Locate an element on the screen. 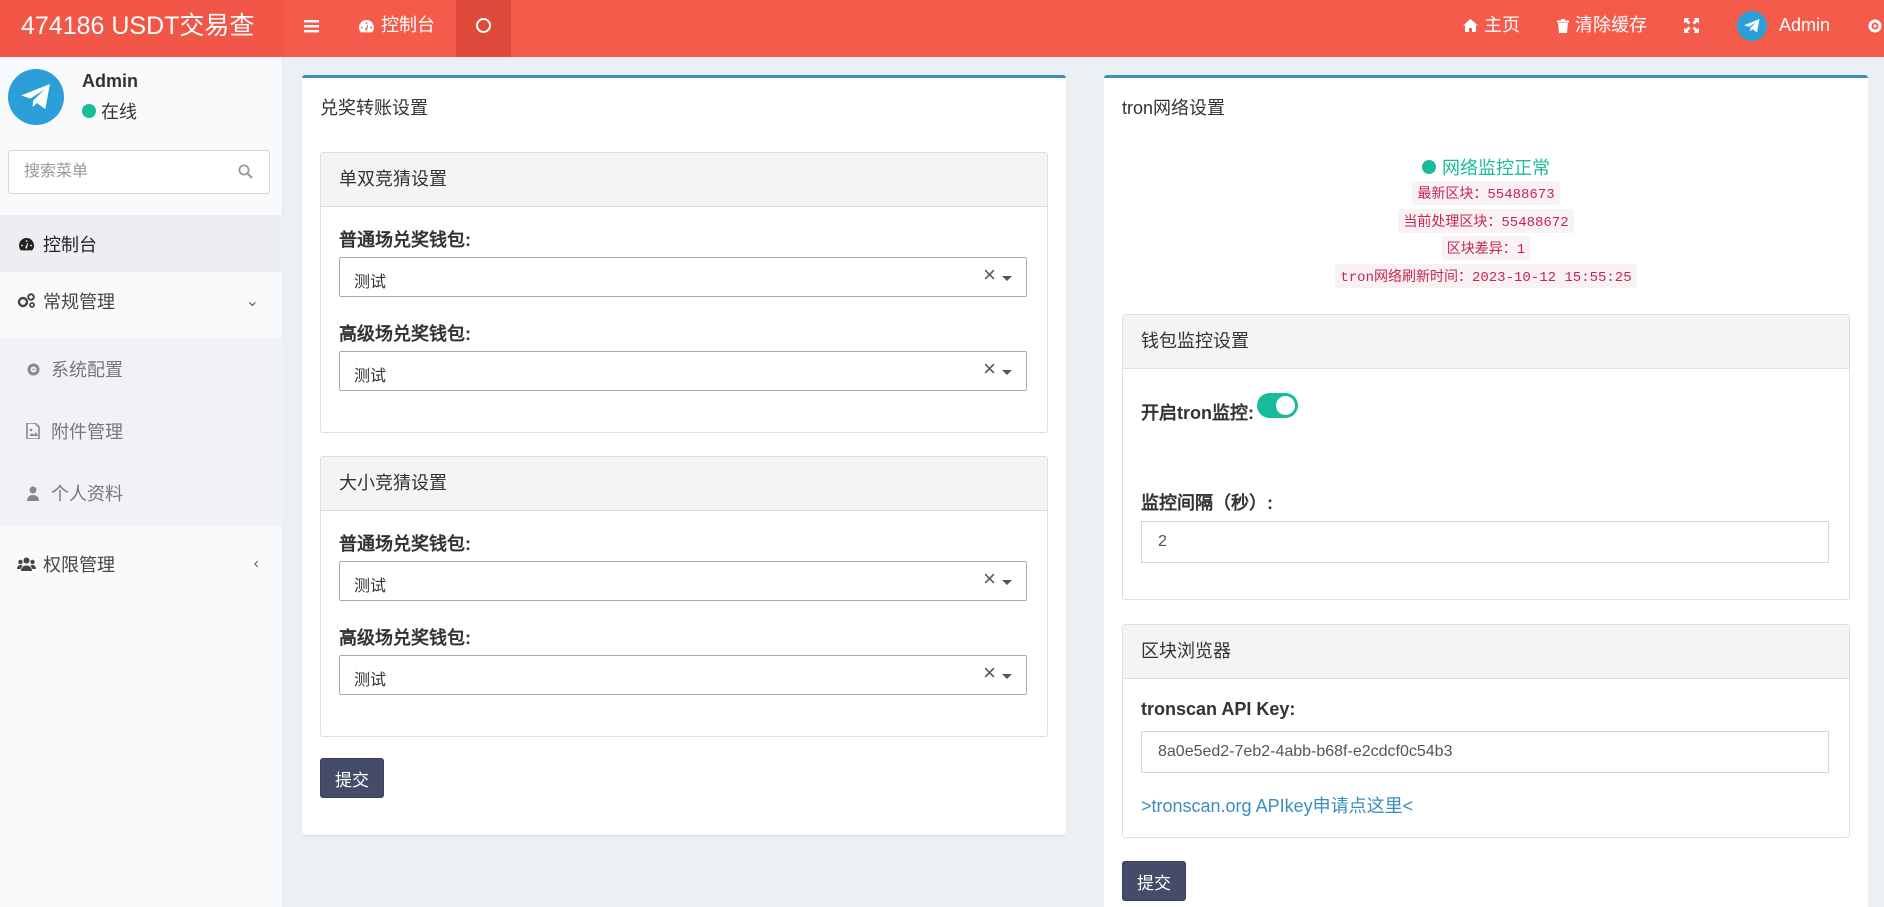  home-label: 主页 is located at coordinates (1502, 25).